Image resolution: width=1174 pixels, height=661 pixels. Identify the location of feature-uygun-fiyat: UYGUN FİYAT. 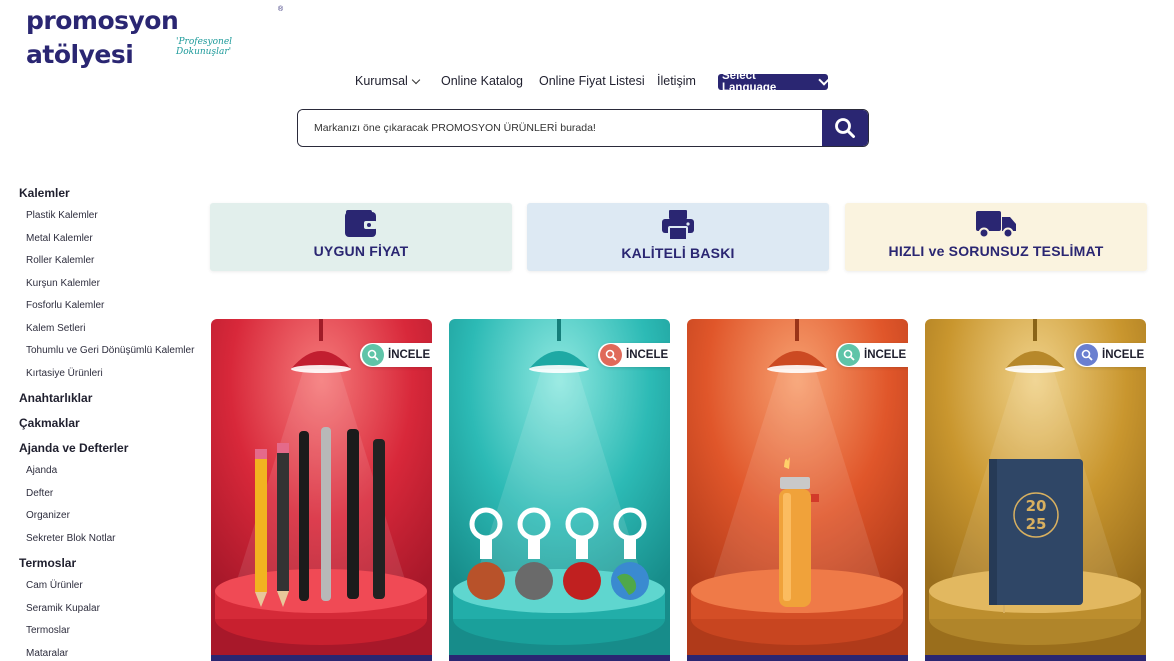
(361, 237).